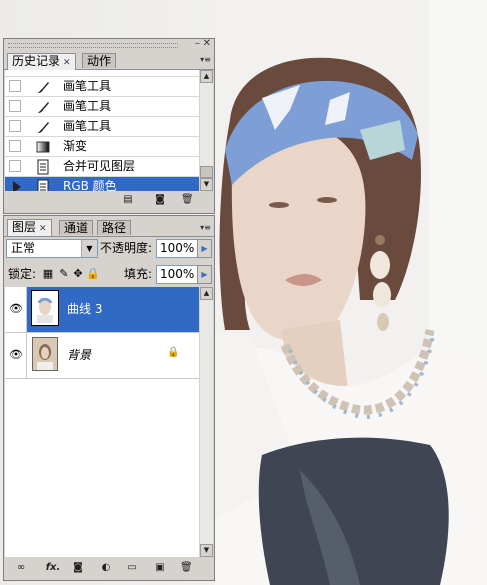  I want to click on history-item-label: 合并可见图层, so click(99, 166).